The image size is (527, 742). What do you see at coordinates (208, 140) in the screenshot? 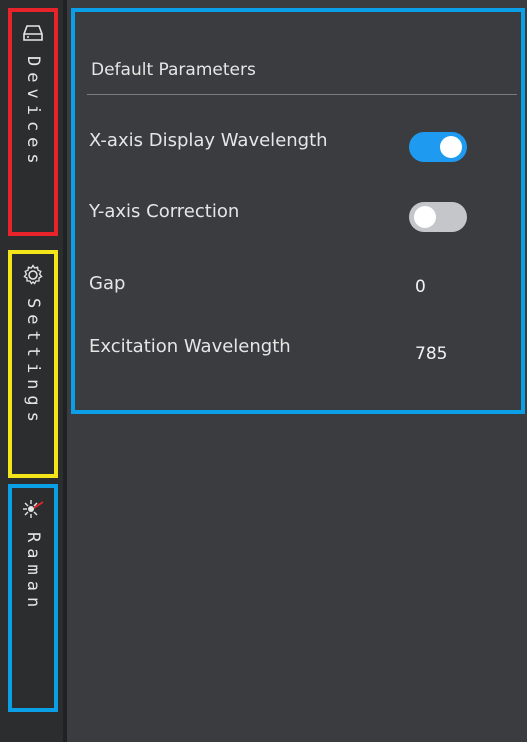
I see `x-axis-display-wavelength-label: X-axis Display Wavelength` at bounding box center [208, 140].